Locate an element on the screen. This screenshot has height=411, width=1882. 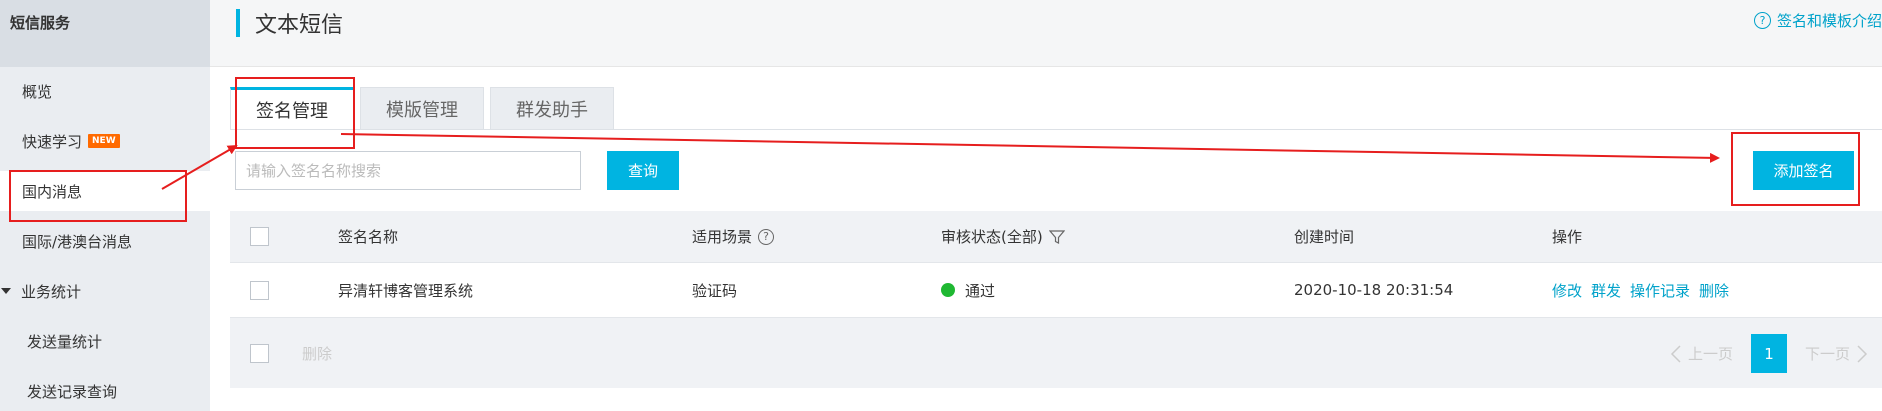
tab-template: 模版管理 is located at coordinates (422, 108).